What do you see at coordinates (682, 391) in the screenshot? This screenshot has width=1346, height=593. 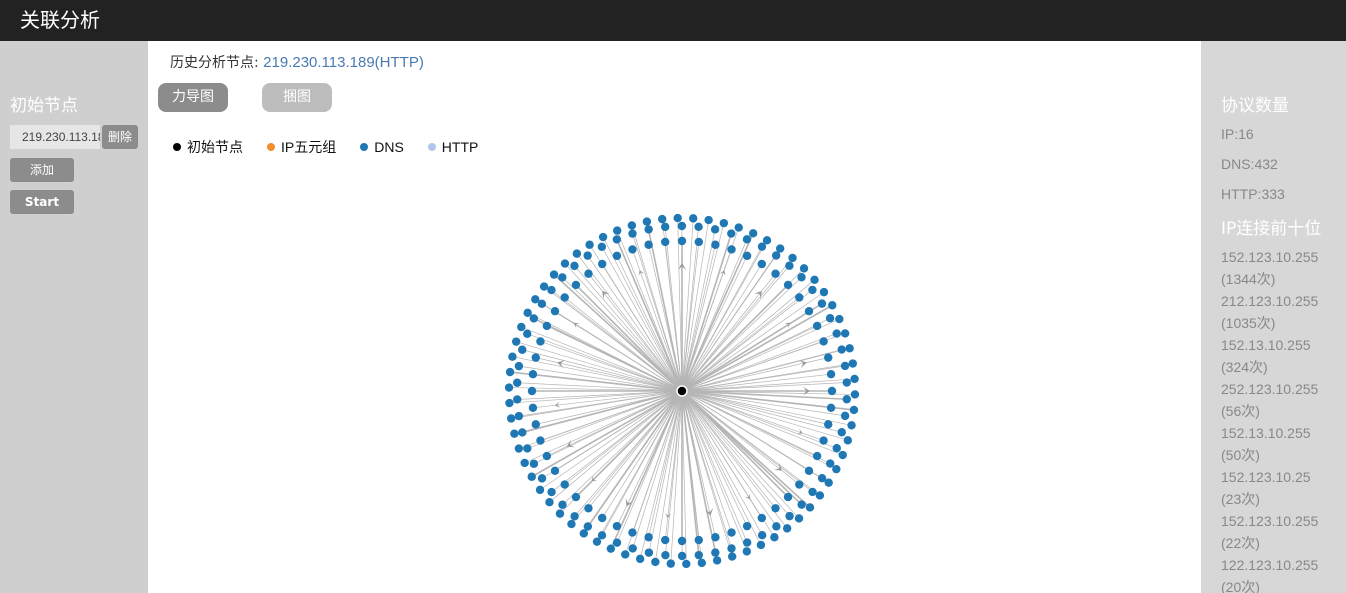 I see `initial-node` at bounding box center [682, 391].